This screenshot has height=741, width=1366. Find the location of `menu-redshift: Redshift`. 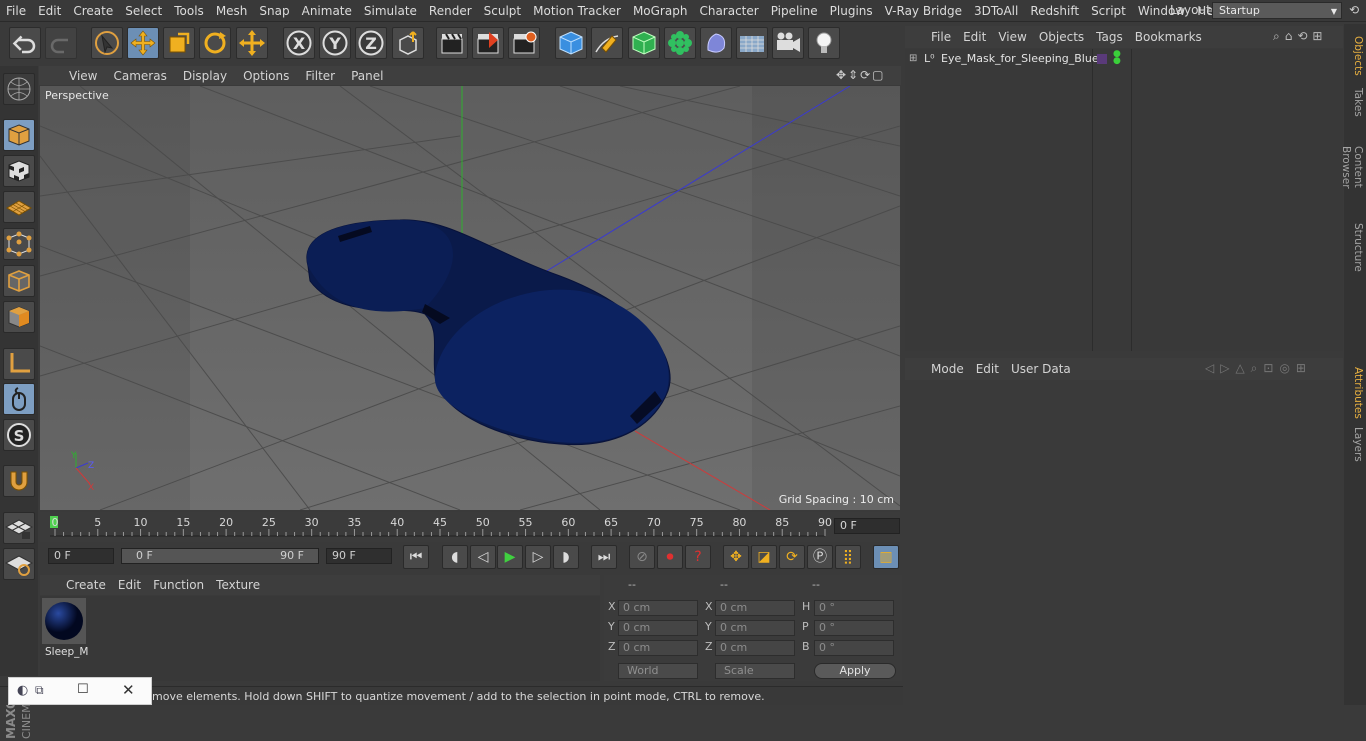

menu-redshift: Redshift is located at coordinates (1054, 11).